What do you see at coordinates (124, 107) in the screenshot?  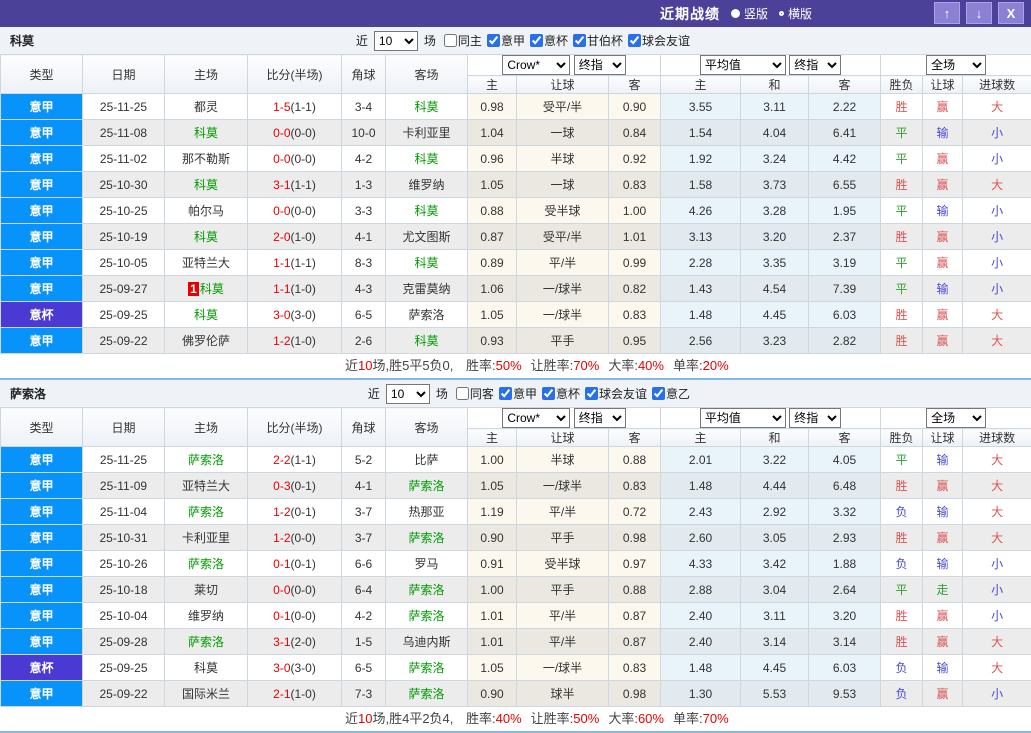 I see `date-cell: 25-11-25` at bounding box center [124, 107].